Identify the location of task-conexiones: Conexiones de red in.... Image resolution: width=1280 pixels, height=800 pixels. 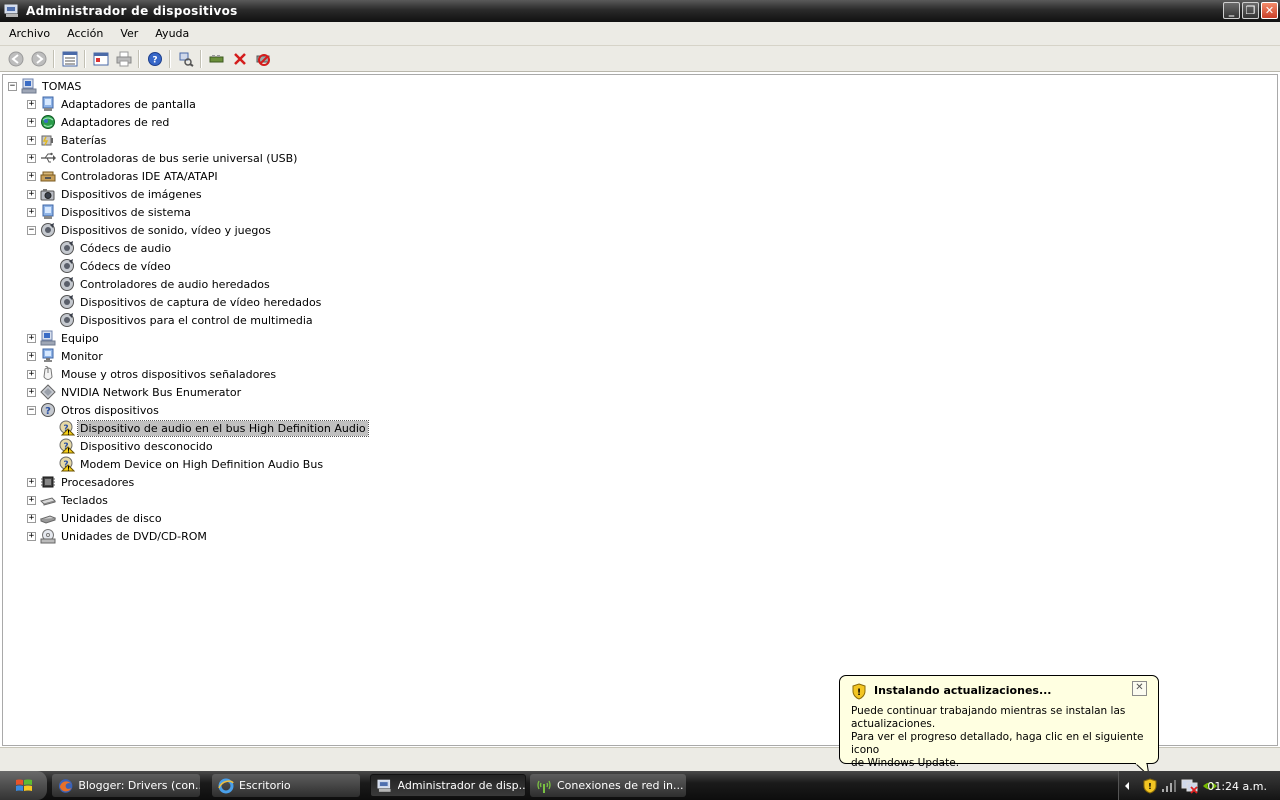
(608, 785).